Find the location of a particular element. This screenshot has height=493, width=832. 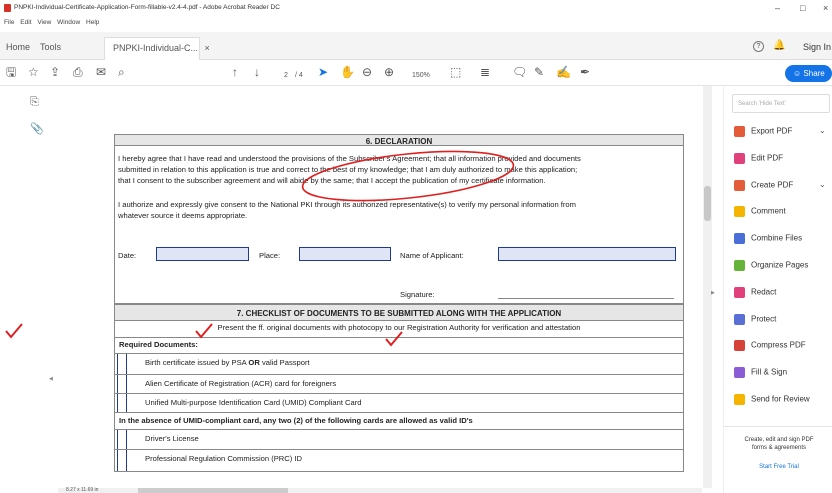

tool-organize-pages: Organize Pages is located at coordinates (771, 268).